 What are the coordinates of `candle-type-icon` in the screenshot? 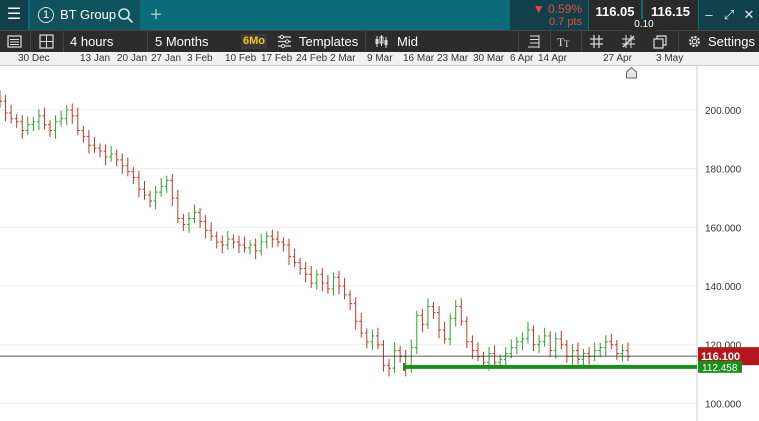 It's located at (381, 41).